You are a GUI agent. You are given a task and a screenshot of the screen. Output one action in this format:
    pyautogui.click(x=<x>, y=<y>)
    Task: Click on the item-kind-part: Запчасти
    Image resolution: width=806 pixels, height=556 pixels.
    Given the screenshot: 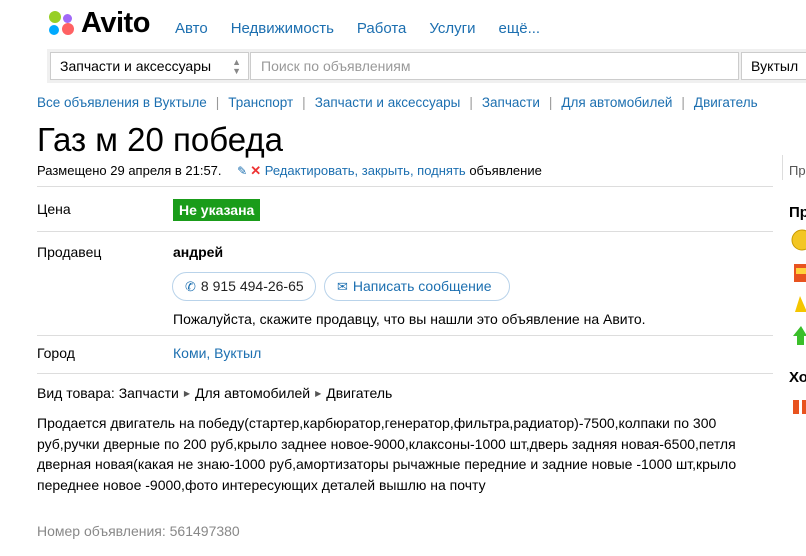 What is the action you would take?
    pyautogui.click(x=148, y=393)
    